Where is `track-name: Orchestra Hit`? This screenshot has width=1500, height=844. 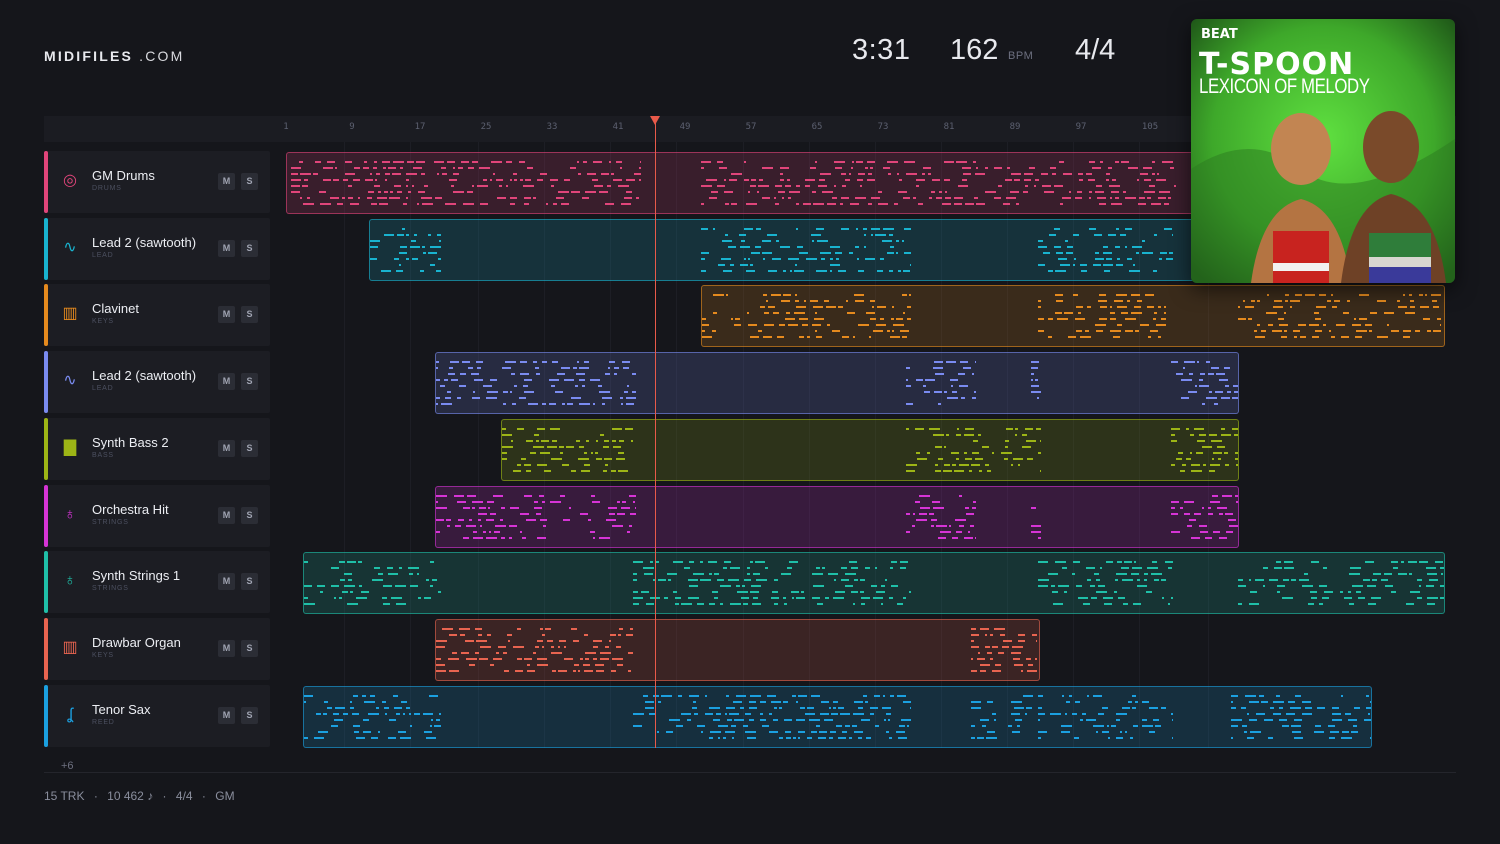
track-name: Orchestra Hit is located at coordinates (130, 509).